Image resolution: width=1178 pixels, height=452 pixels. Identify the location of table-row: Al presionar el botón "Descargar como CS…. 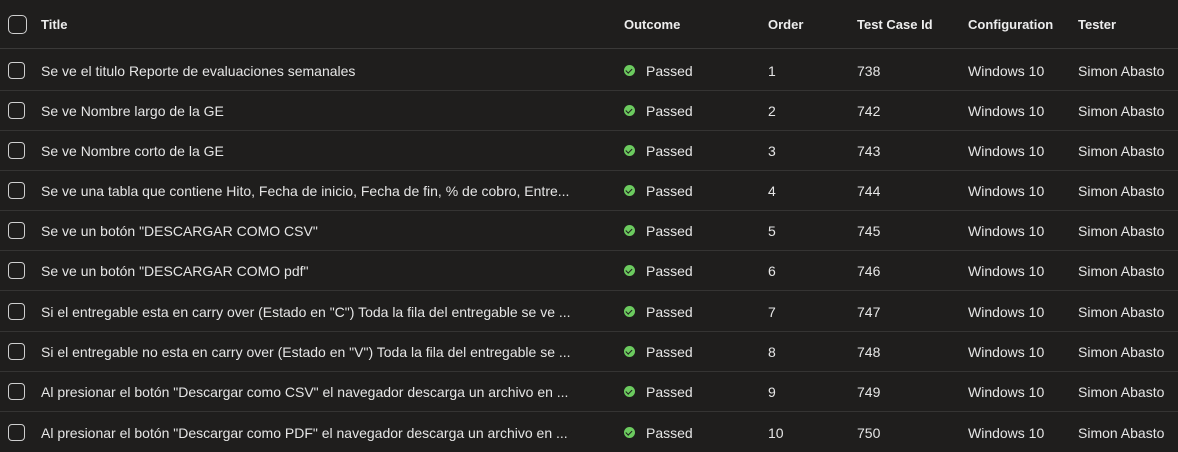
(589, 392).